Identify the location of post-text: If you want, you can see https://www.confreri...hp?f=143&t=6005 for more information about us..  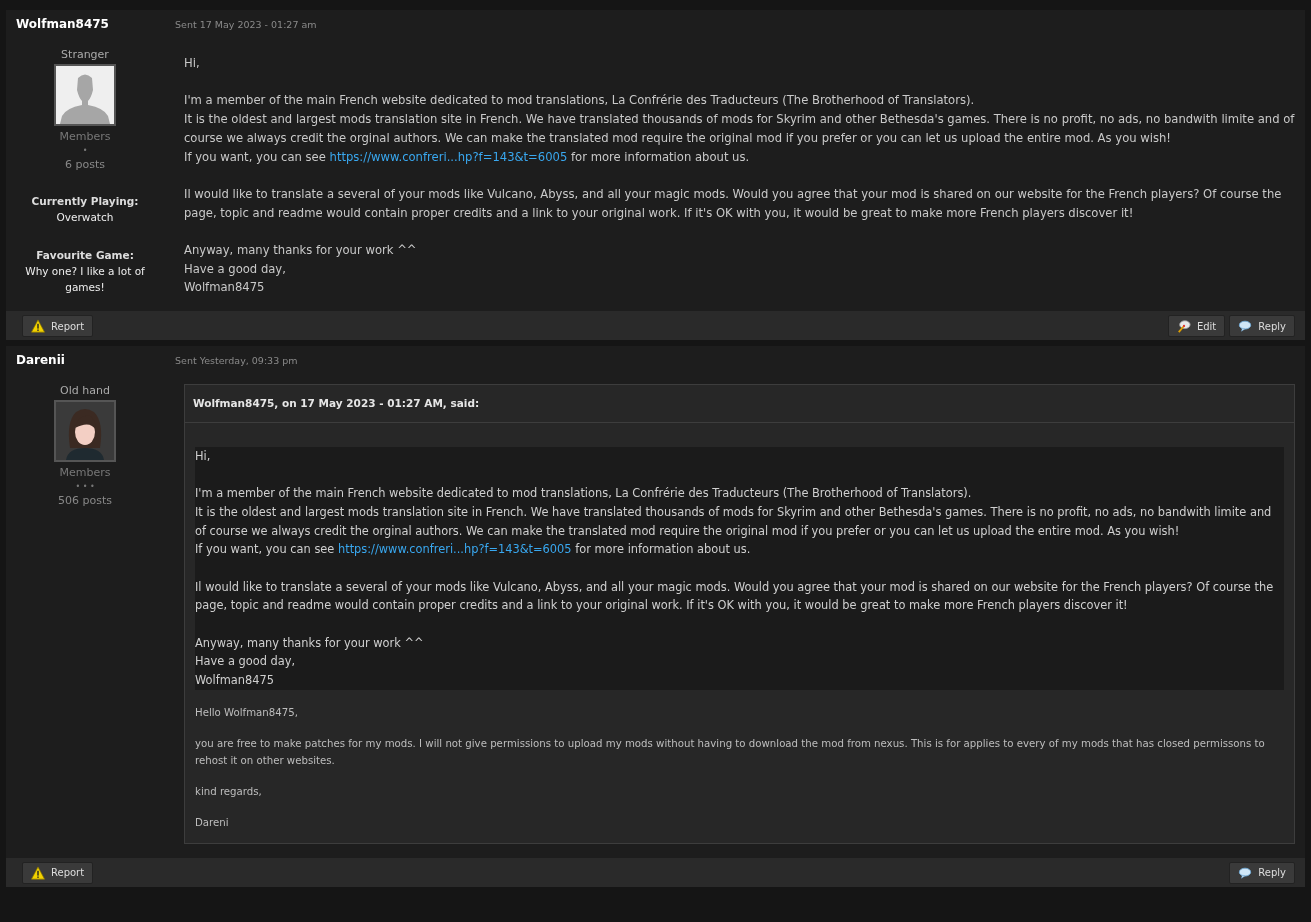
(467, 157).